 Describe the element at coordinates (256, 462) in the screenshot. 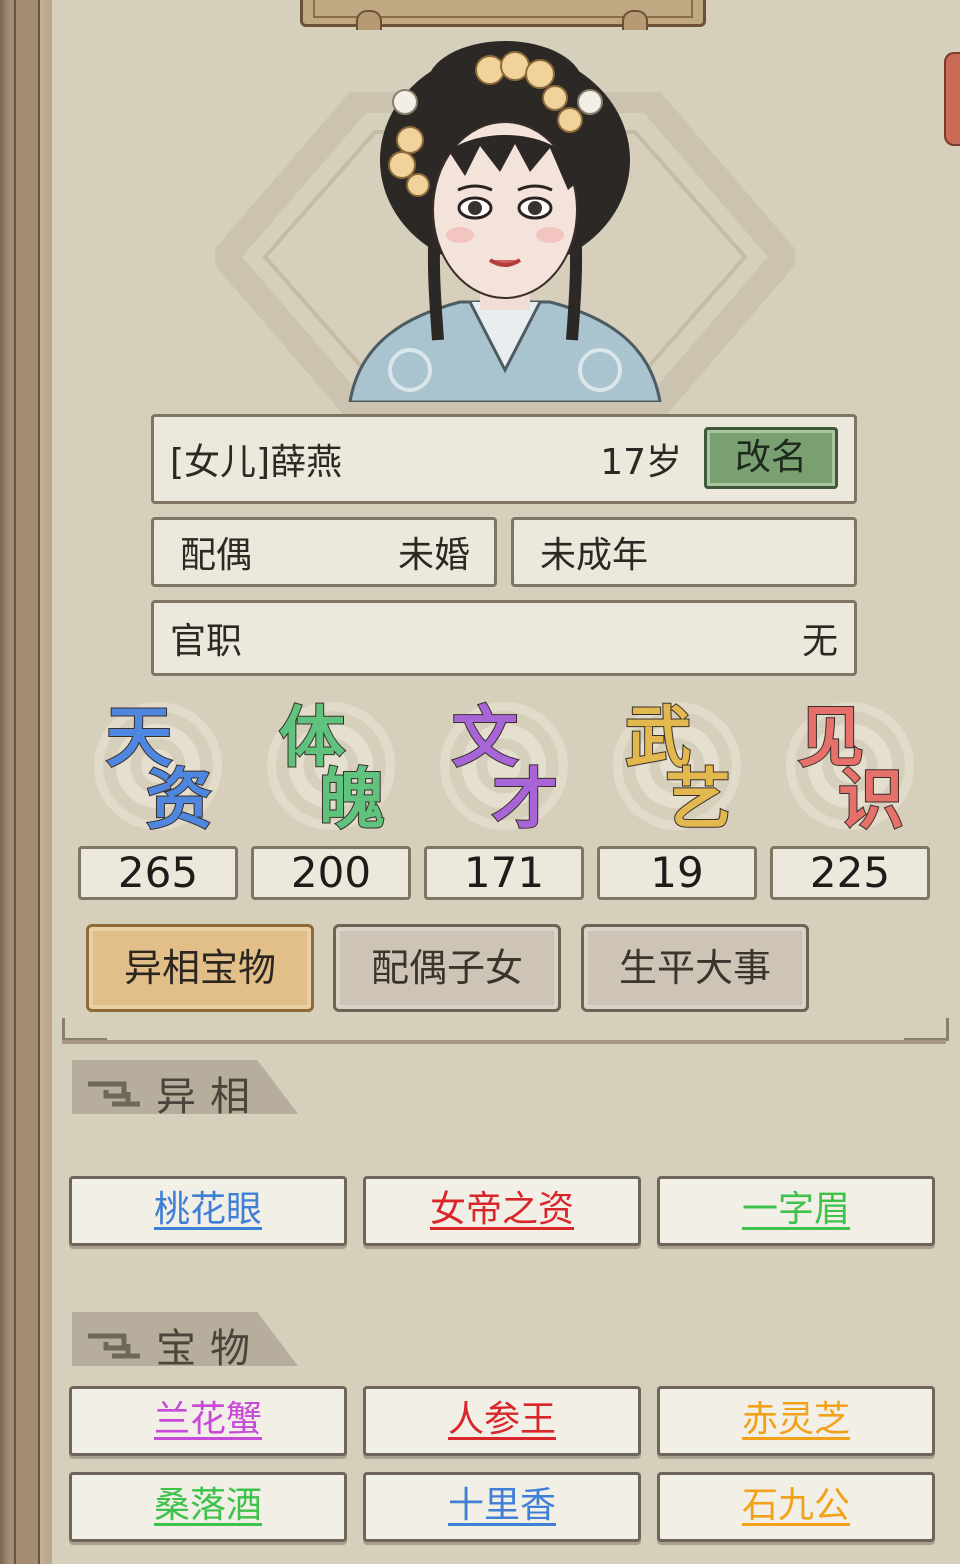

I see `character-name: [女儿]薛燕` at that location.